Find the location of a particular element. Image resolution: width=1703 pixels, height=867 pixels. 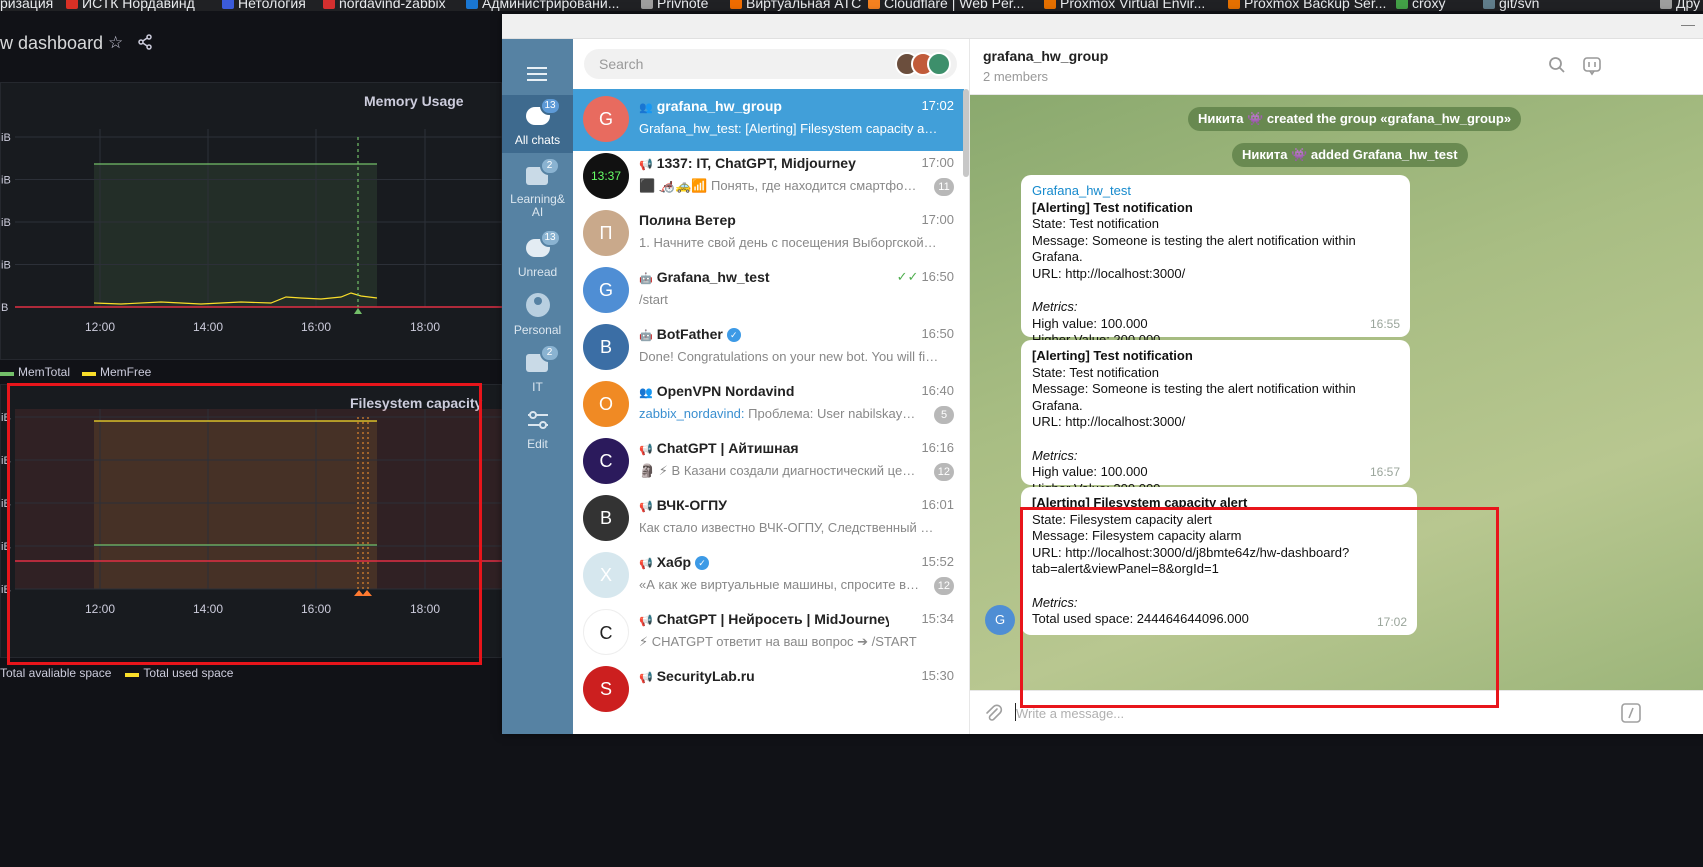

chat-avatar: O is located at coordinates (606, 404).